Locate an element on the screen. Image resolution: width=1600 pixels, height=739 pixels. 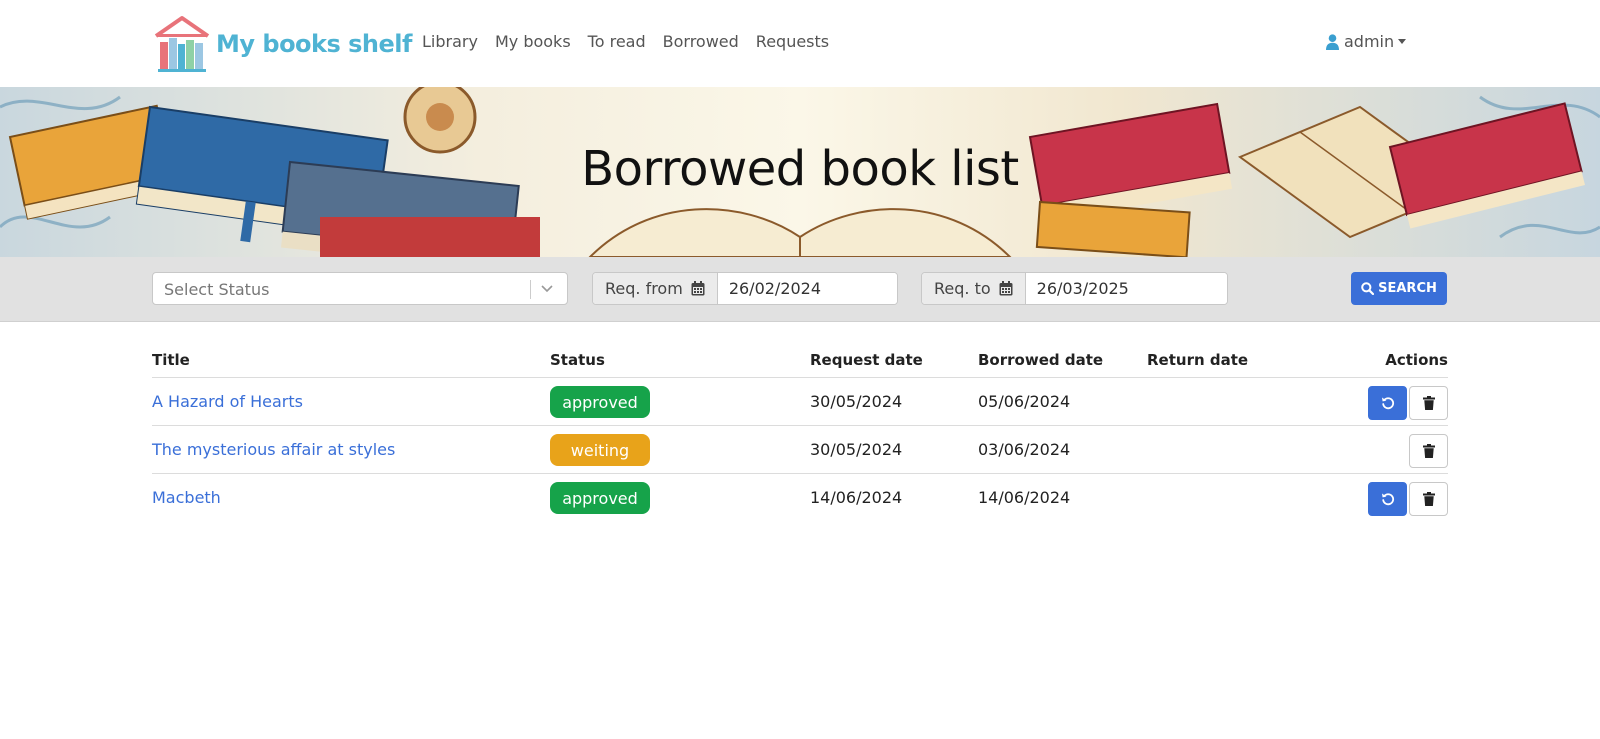
request-from-label: Req. from is located at coordinates (655, 288).